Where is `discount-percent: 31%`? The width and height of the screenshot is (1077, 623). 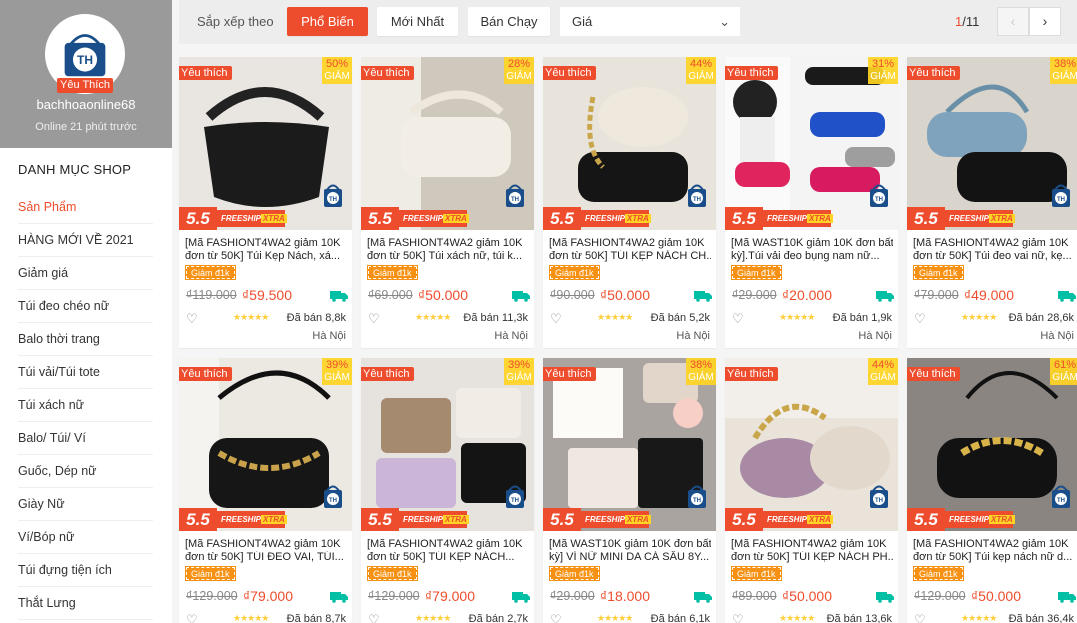
discount-percent: 31% is located at coordinates (883, 64).